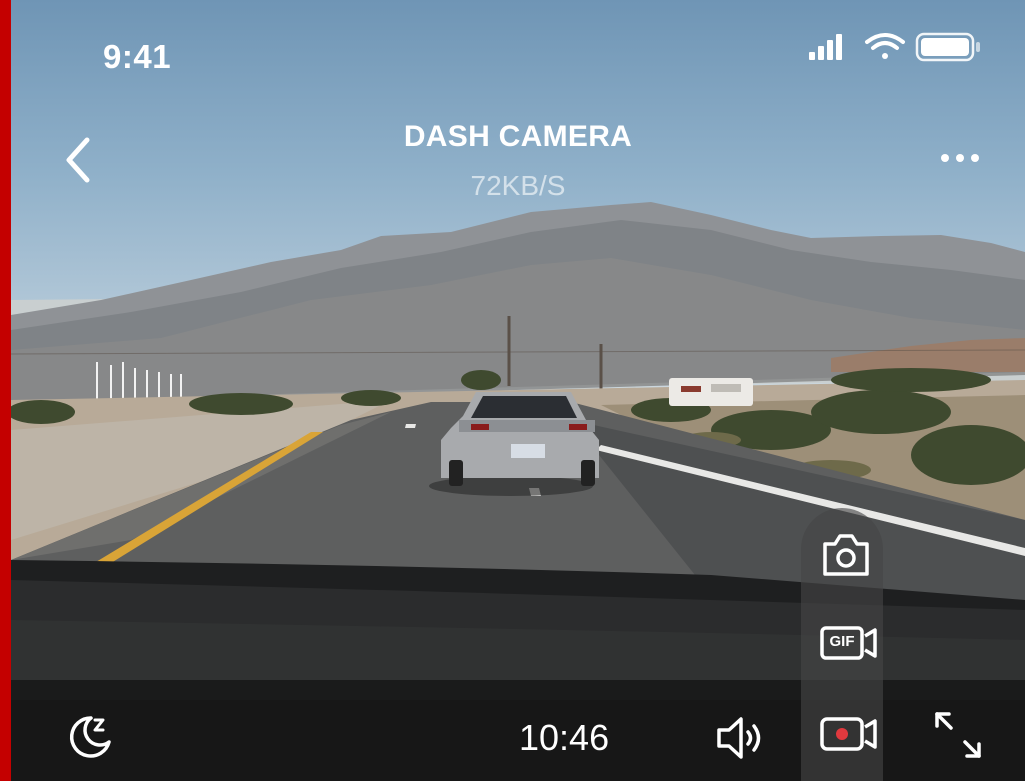 The image size is (1025, 781). I want to click on signal-icon, so click(825, 47).